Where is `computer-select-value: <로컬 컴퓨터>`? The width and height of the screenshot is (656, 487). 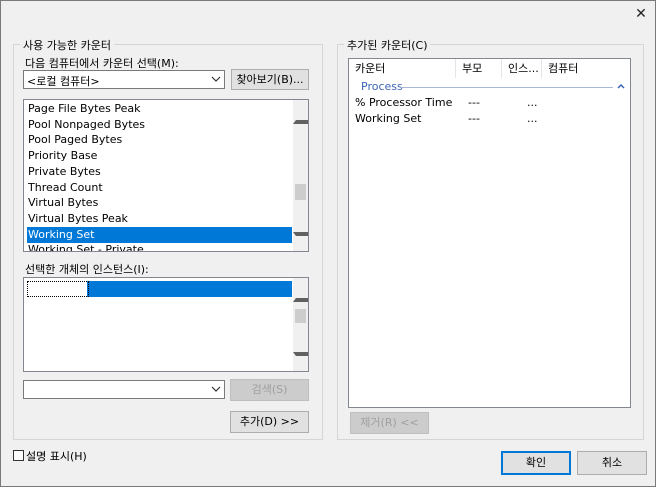 computer-select-value: <로컬 컴퓨터> is located at coordinates (63, 81).